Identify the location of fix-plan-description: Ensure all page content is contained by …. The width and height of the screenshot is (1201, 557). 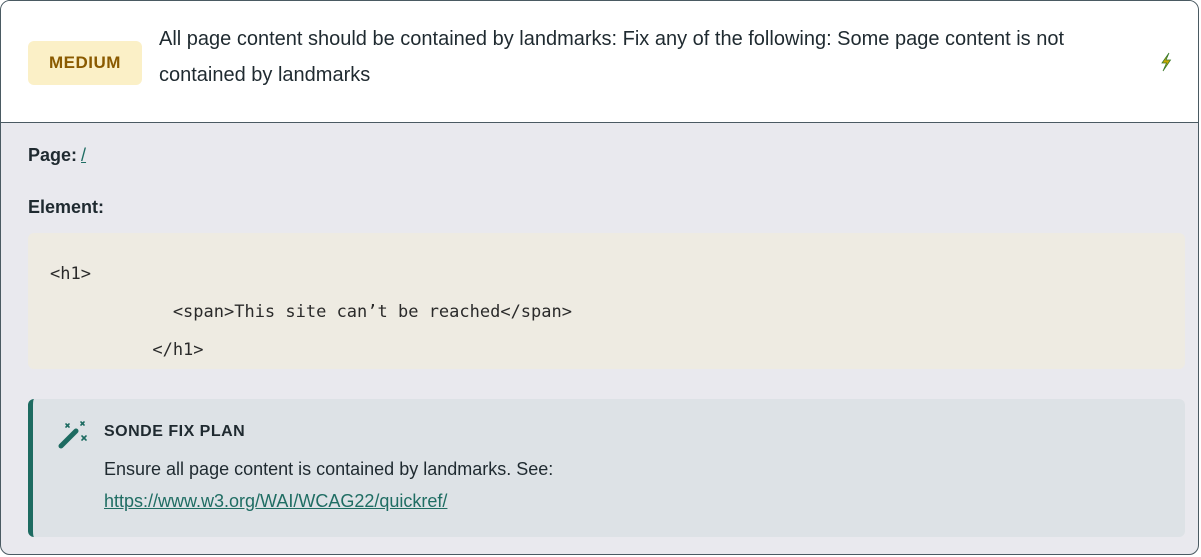
(329, 469).